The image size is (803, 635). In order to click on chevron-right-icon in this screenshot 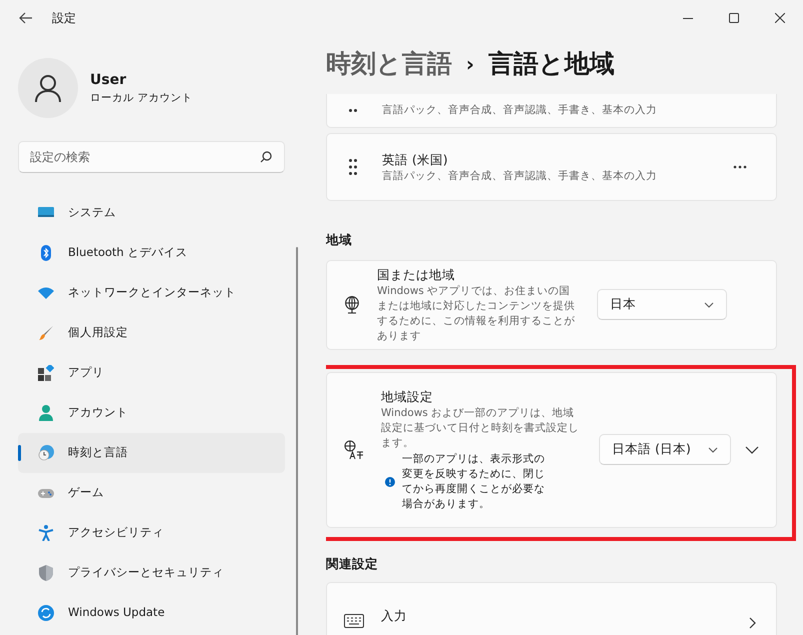, I will do `click(752, 622)`.